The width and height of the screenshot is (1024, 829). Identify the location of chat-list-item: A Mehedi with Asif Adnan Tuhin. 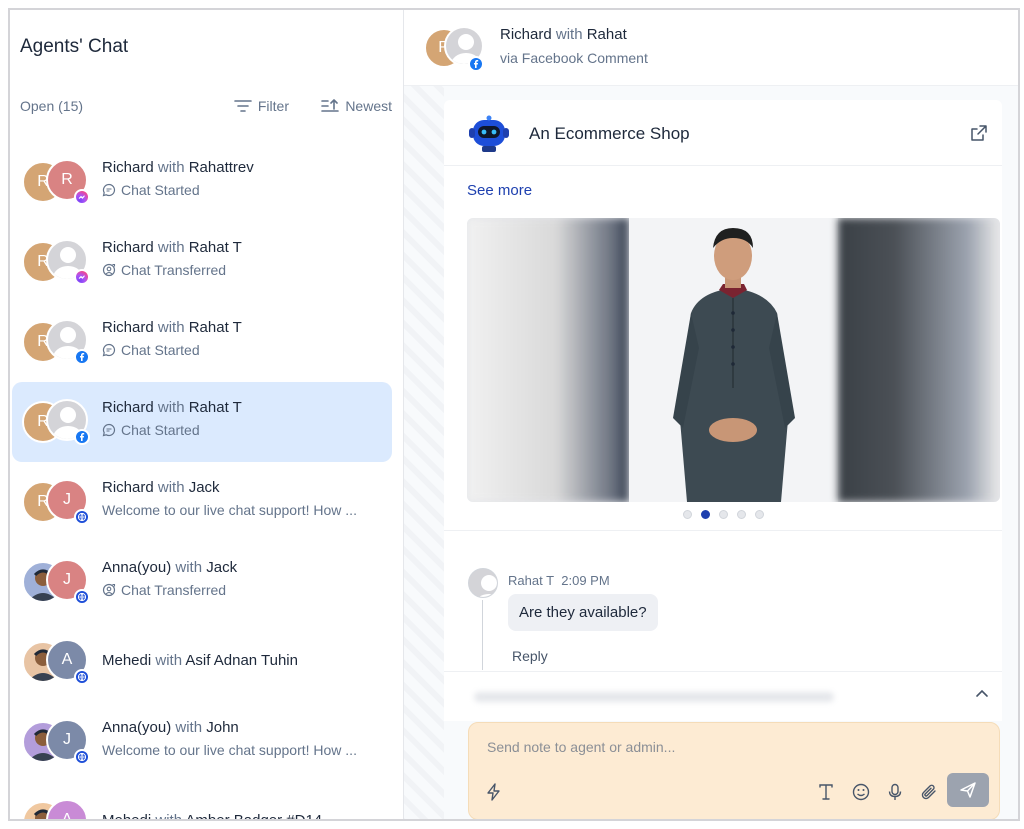
(202, 662).